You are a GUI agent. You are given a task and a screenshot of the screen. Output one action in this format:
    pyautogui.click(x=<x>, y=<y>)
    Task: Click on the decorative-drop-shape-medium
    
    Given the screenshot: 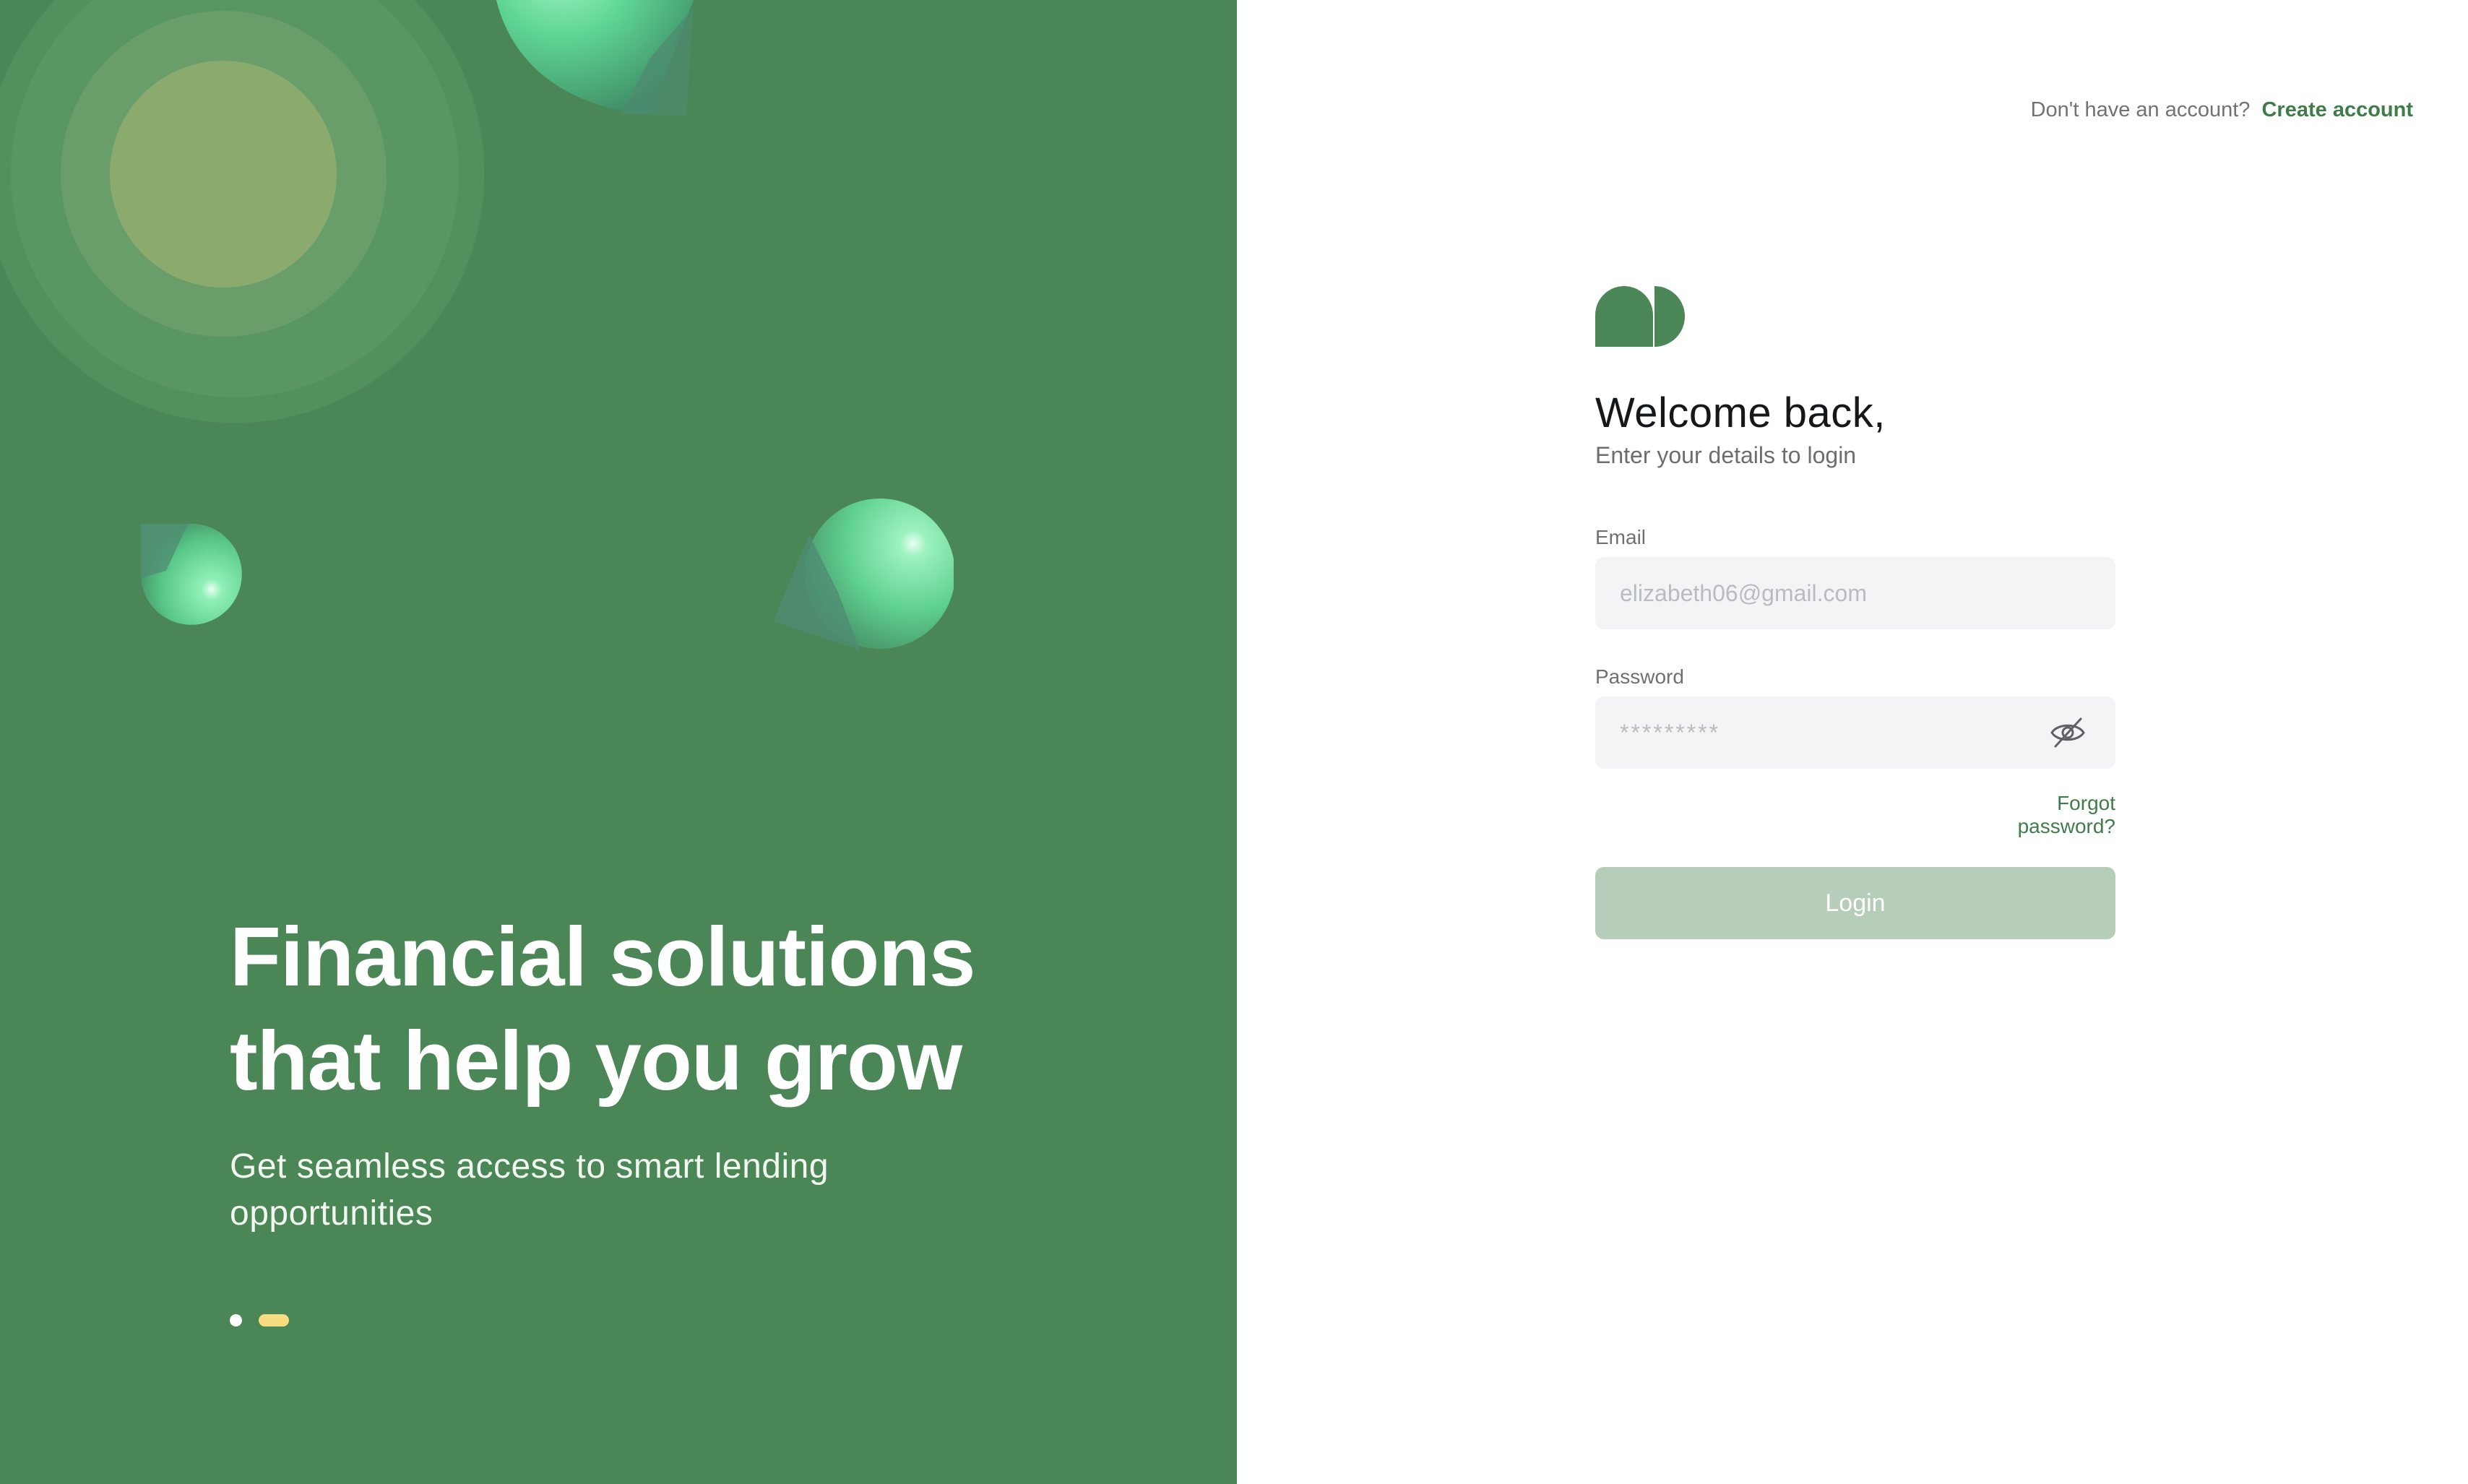 What is the action you would take?
    pyautogui.click(x=863, y=574)
    